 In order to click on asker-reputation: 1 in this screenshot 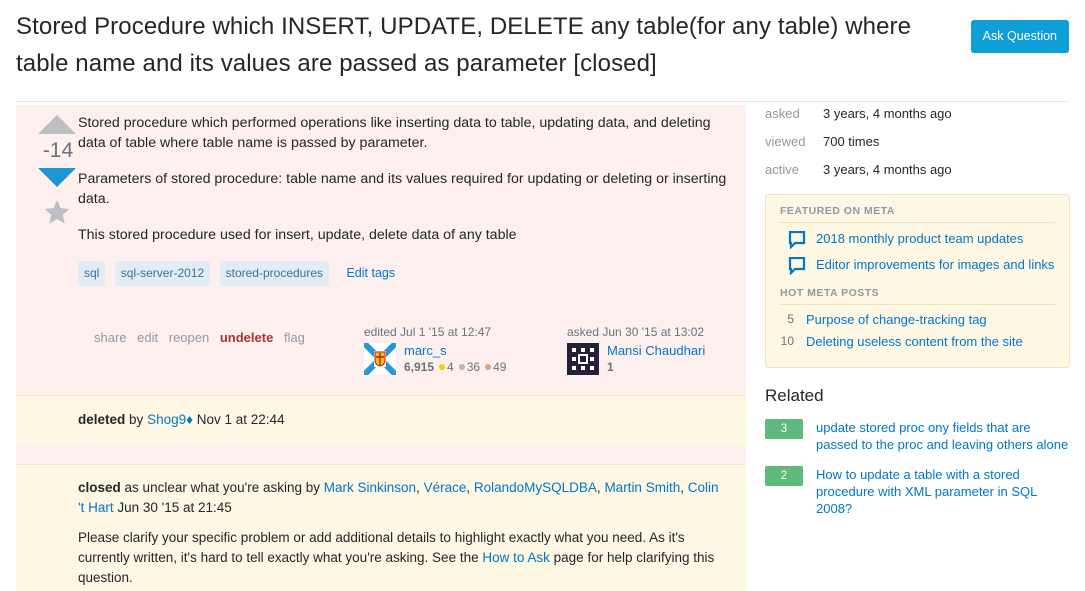, I will do `click(610, 367)`.